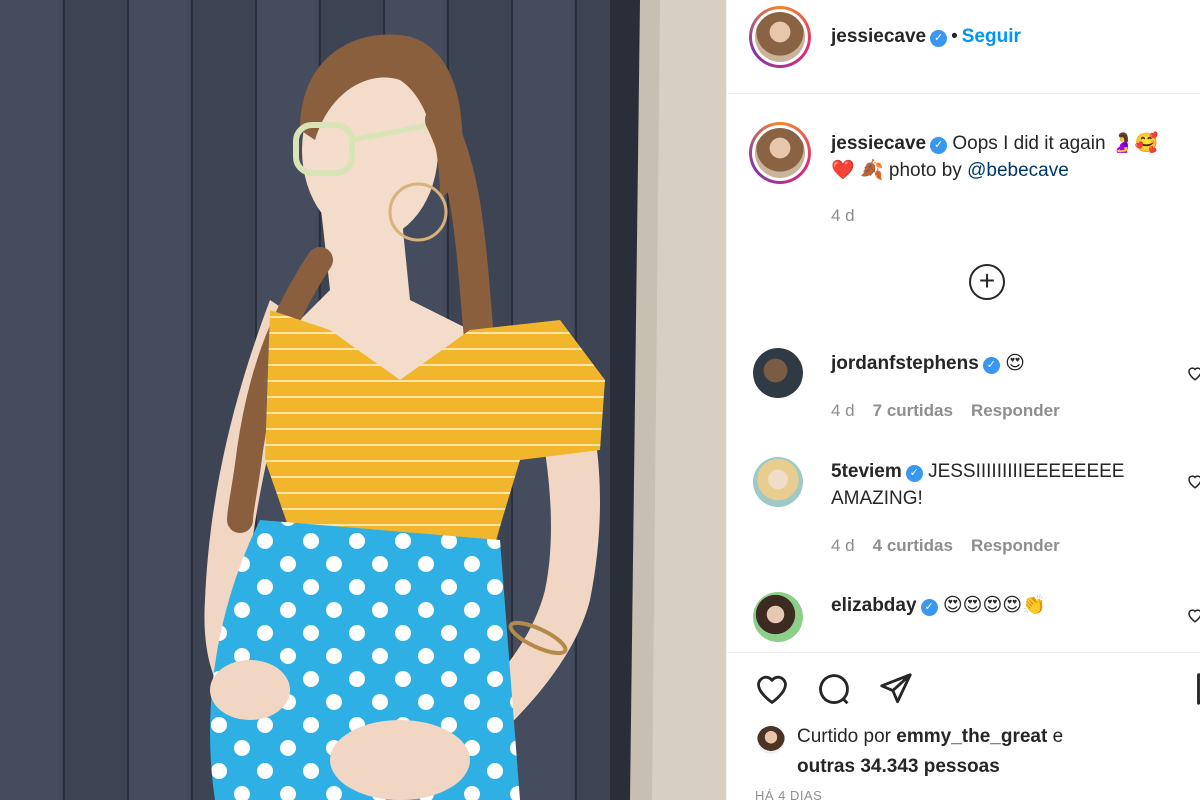 The height and width of the screenshot is (800, 1200). I want to click on comment-meta: 4 d 7 curtidas Responder, so click(945, 411).